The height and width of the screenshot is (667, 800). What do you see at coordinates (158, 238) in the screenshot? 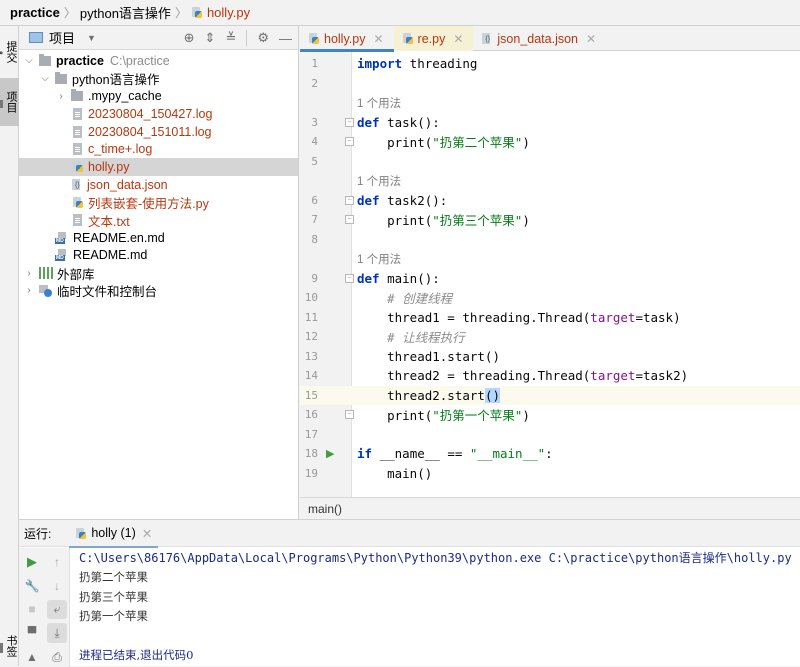
I see `tree-item-readme-en: README.en.md` at bounding box center [158, 238].